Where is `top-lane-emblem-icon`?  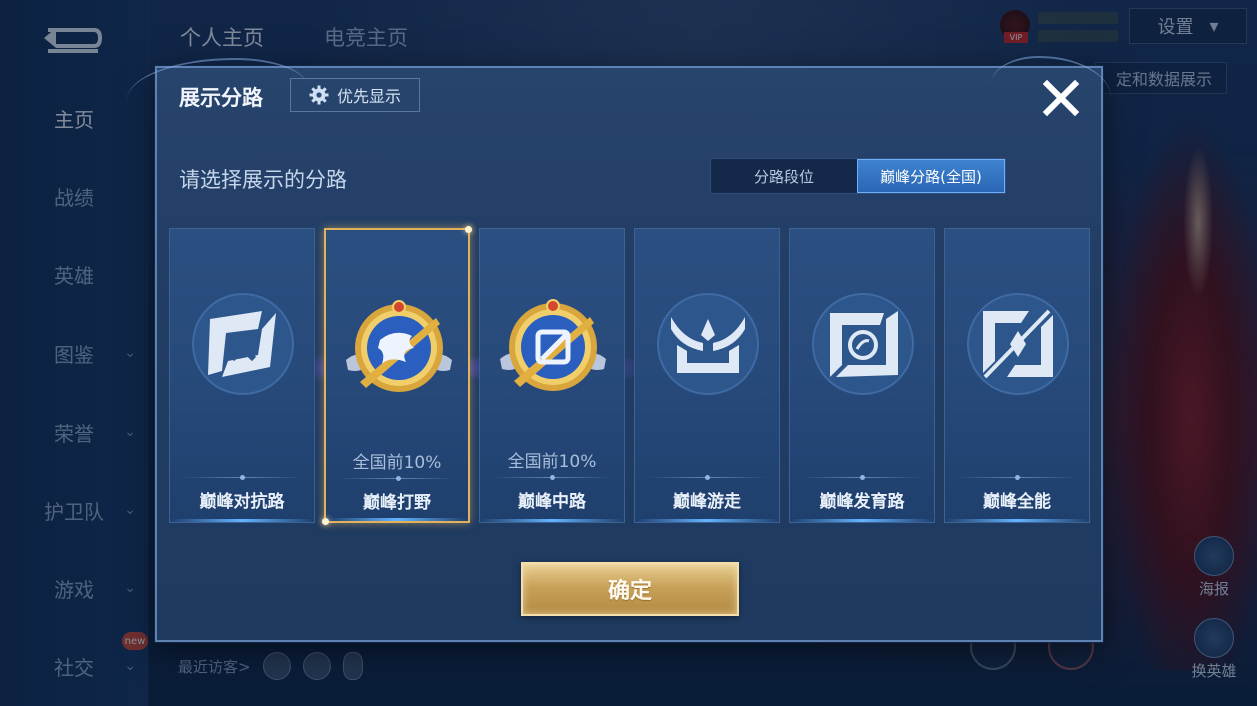
top-lane-emblem-icon is located at coordinates (243, 344).